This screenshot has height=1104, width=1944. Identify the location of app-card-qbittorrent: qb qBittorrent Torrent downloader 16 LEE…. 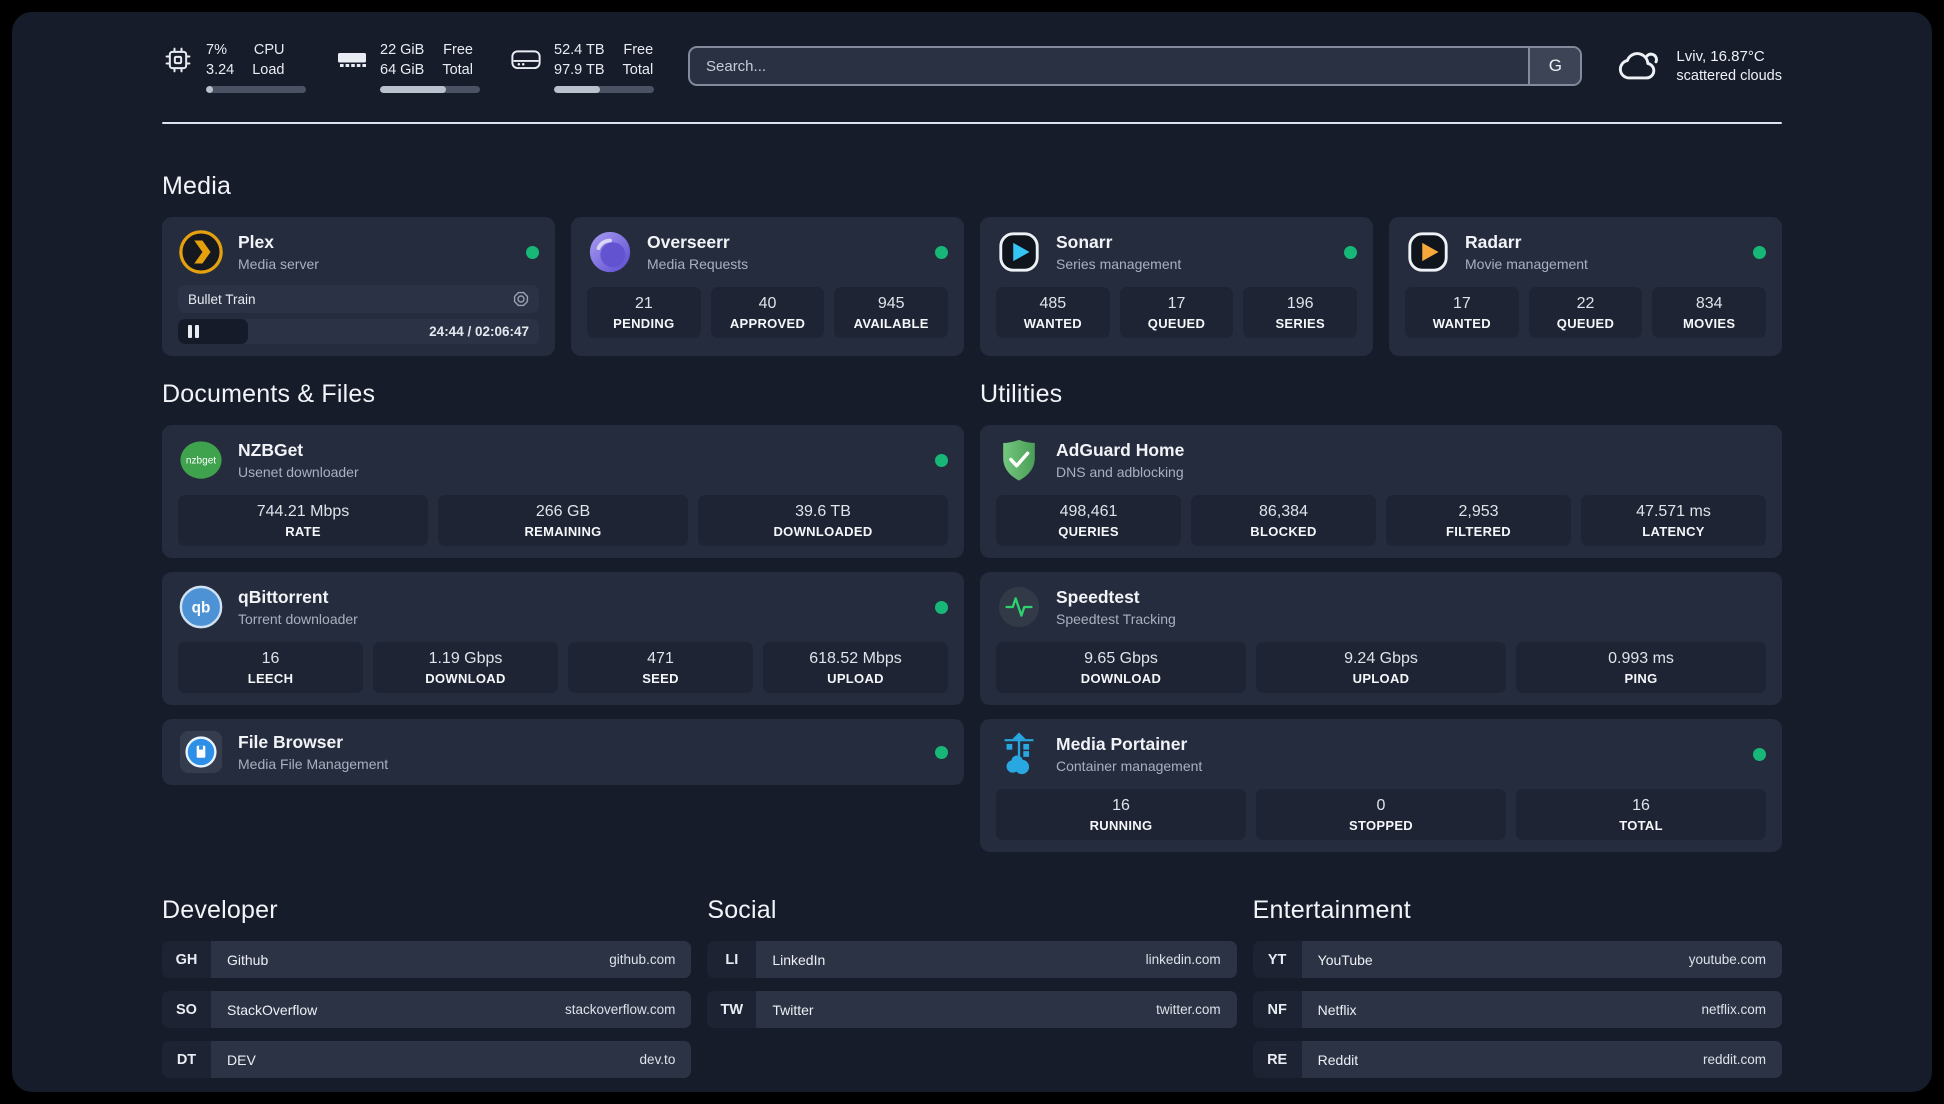
(563, 638).